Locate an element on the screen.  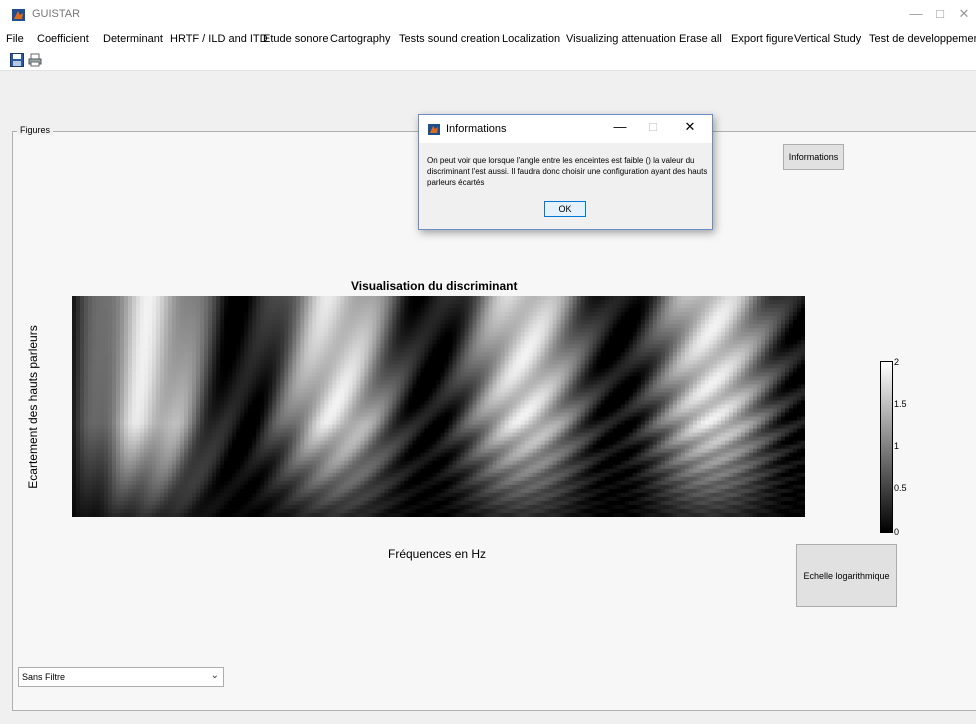
menu-tests-sound-creation: Tests sound creation is located at coordinates (449, 39).